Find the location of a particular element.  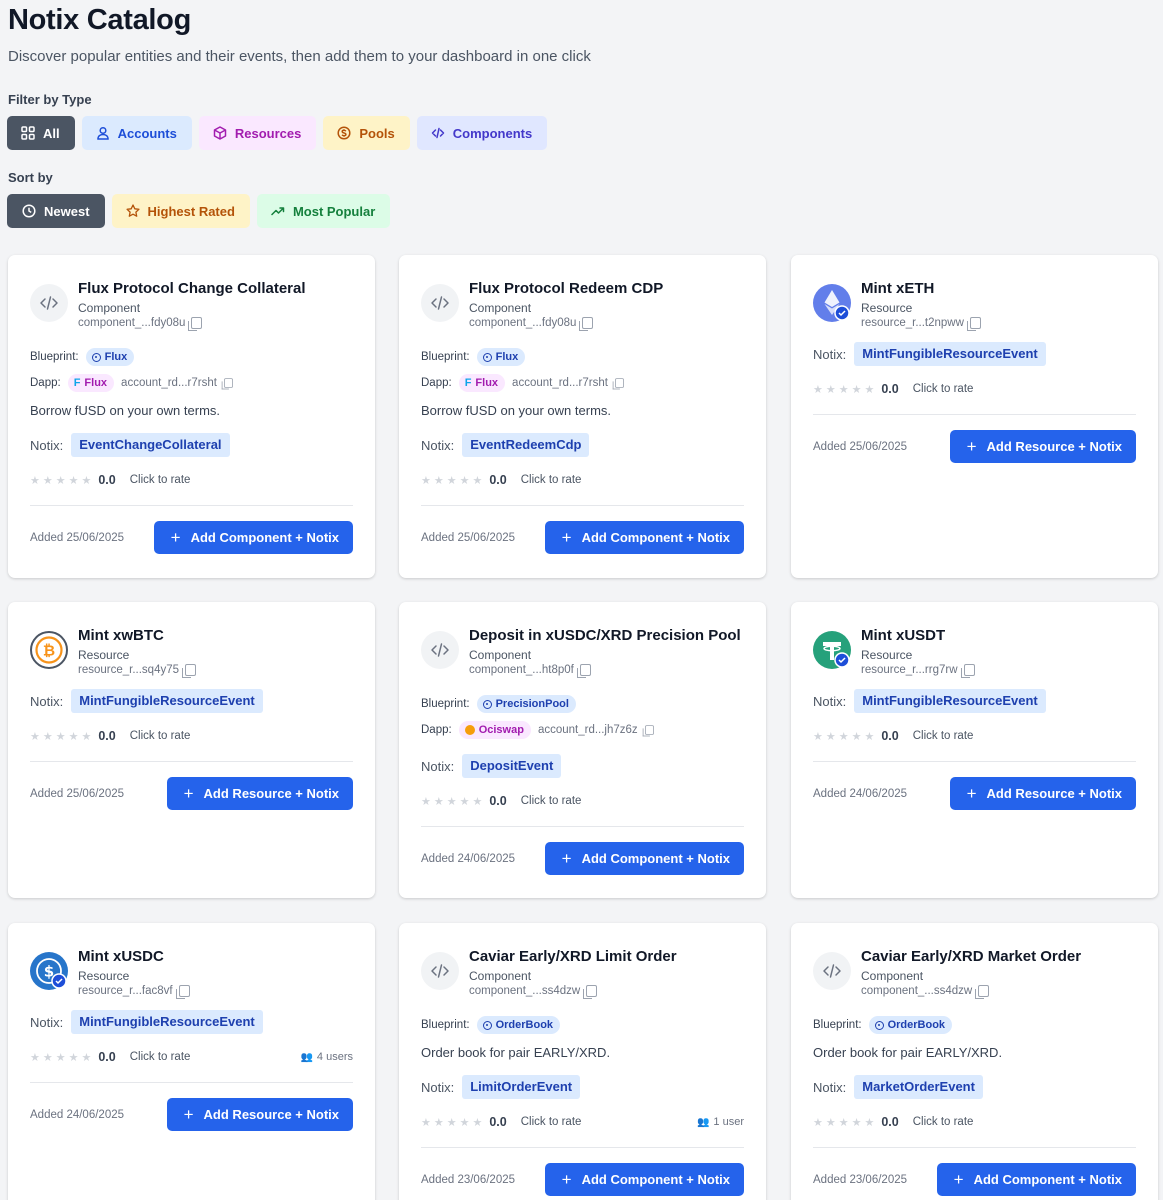

event-badge: LimitOrderEvent is located at coordinates (521, 1087).